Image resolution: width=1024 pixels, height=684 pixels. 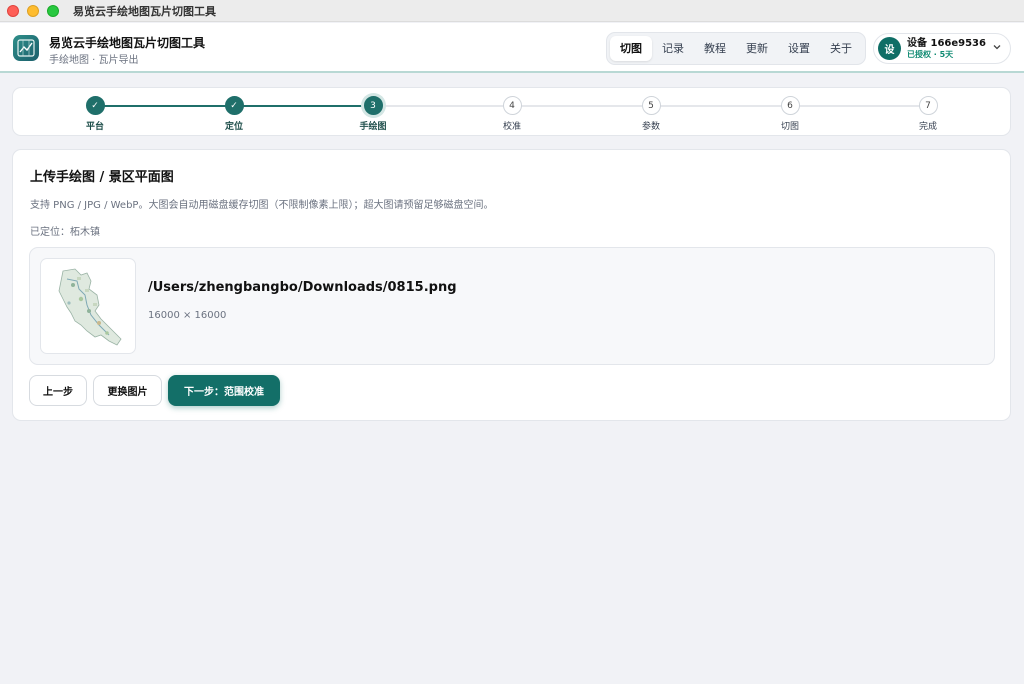 I want to click on window-title: 易览云手绘地图瓦片切图工具, so click(x=144, y=11).